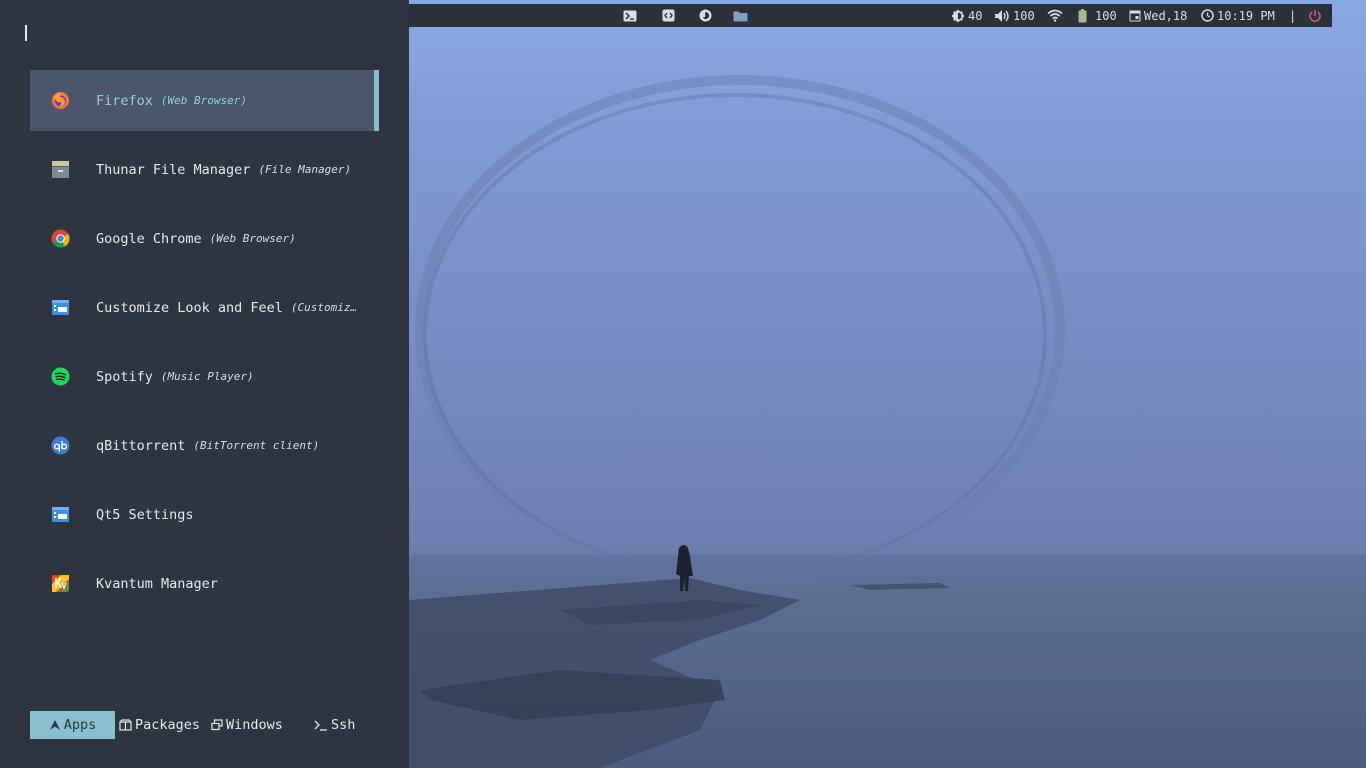  I want to click on arrow-up-icon, so click(54, 725).